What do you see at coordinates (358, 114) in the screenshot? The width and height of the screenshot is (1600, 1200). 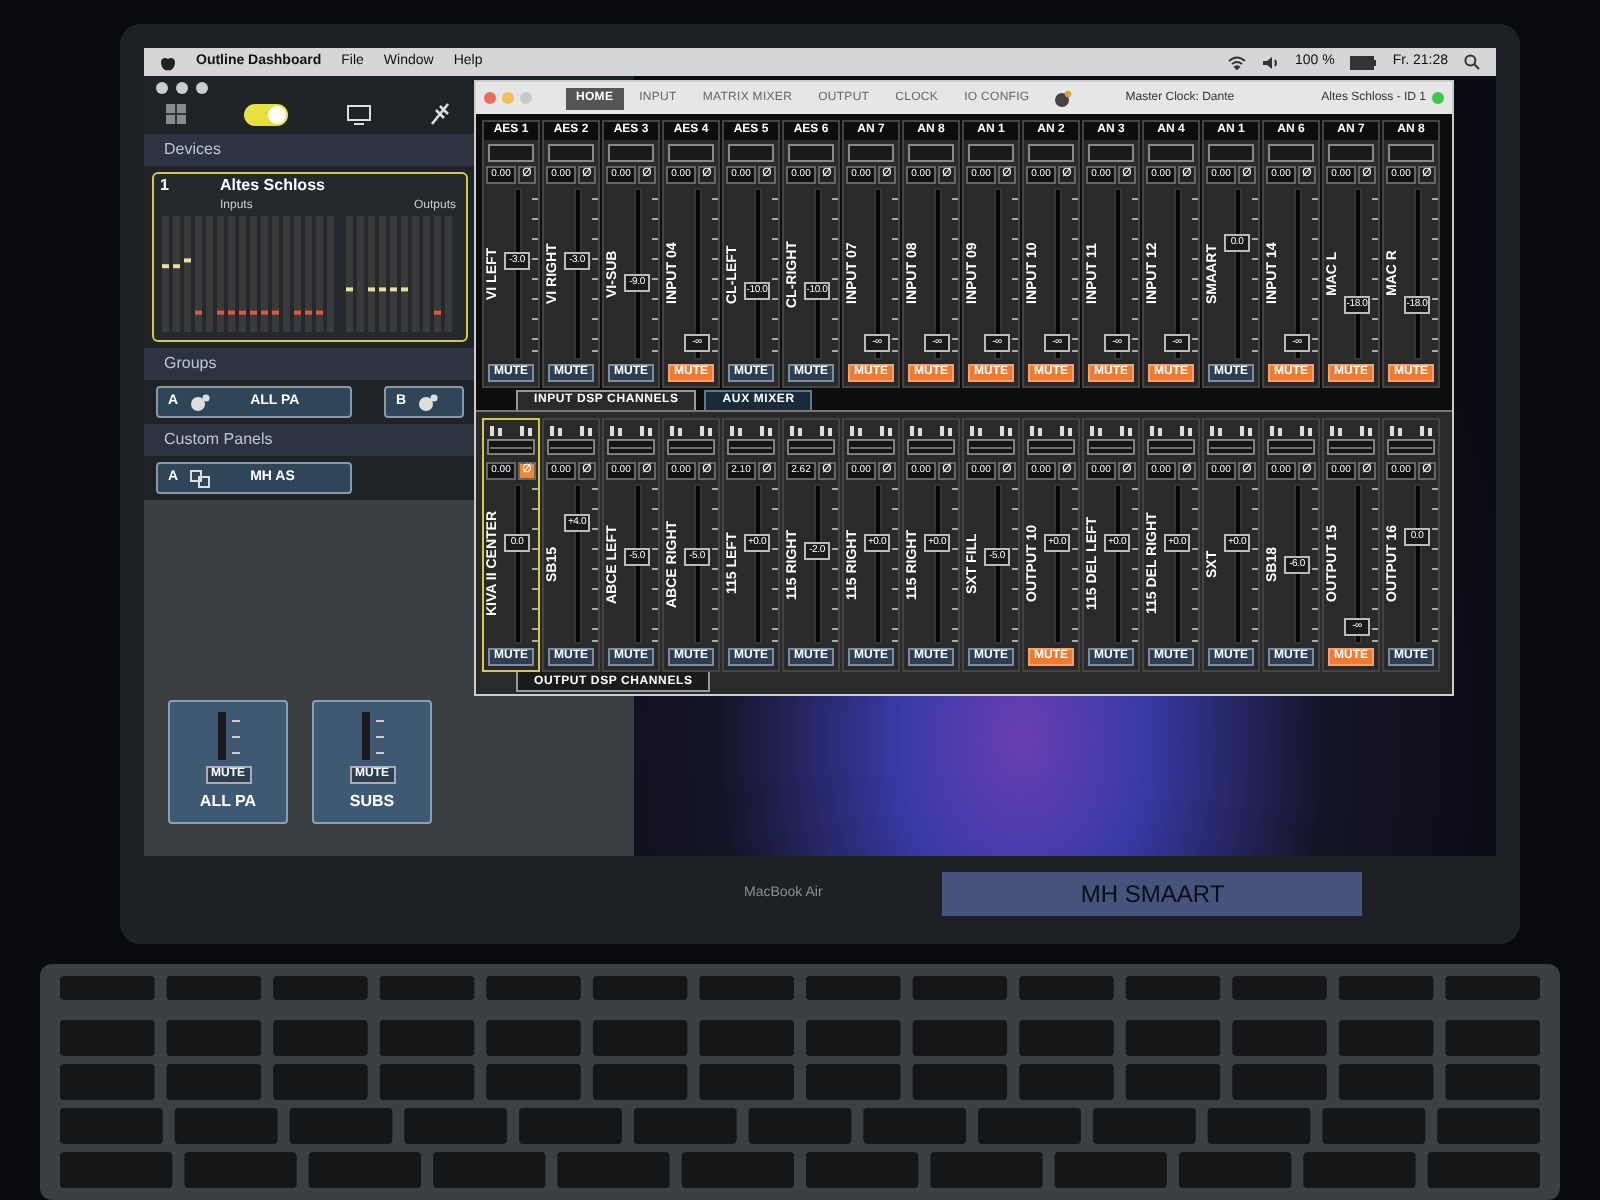 I see `monitor-icon` at bounding box center [358, 114].